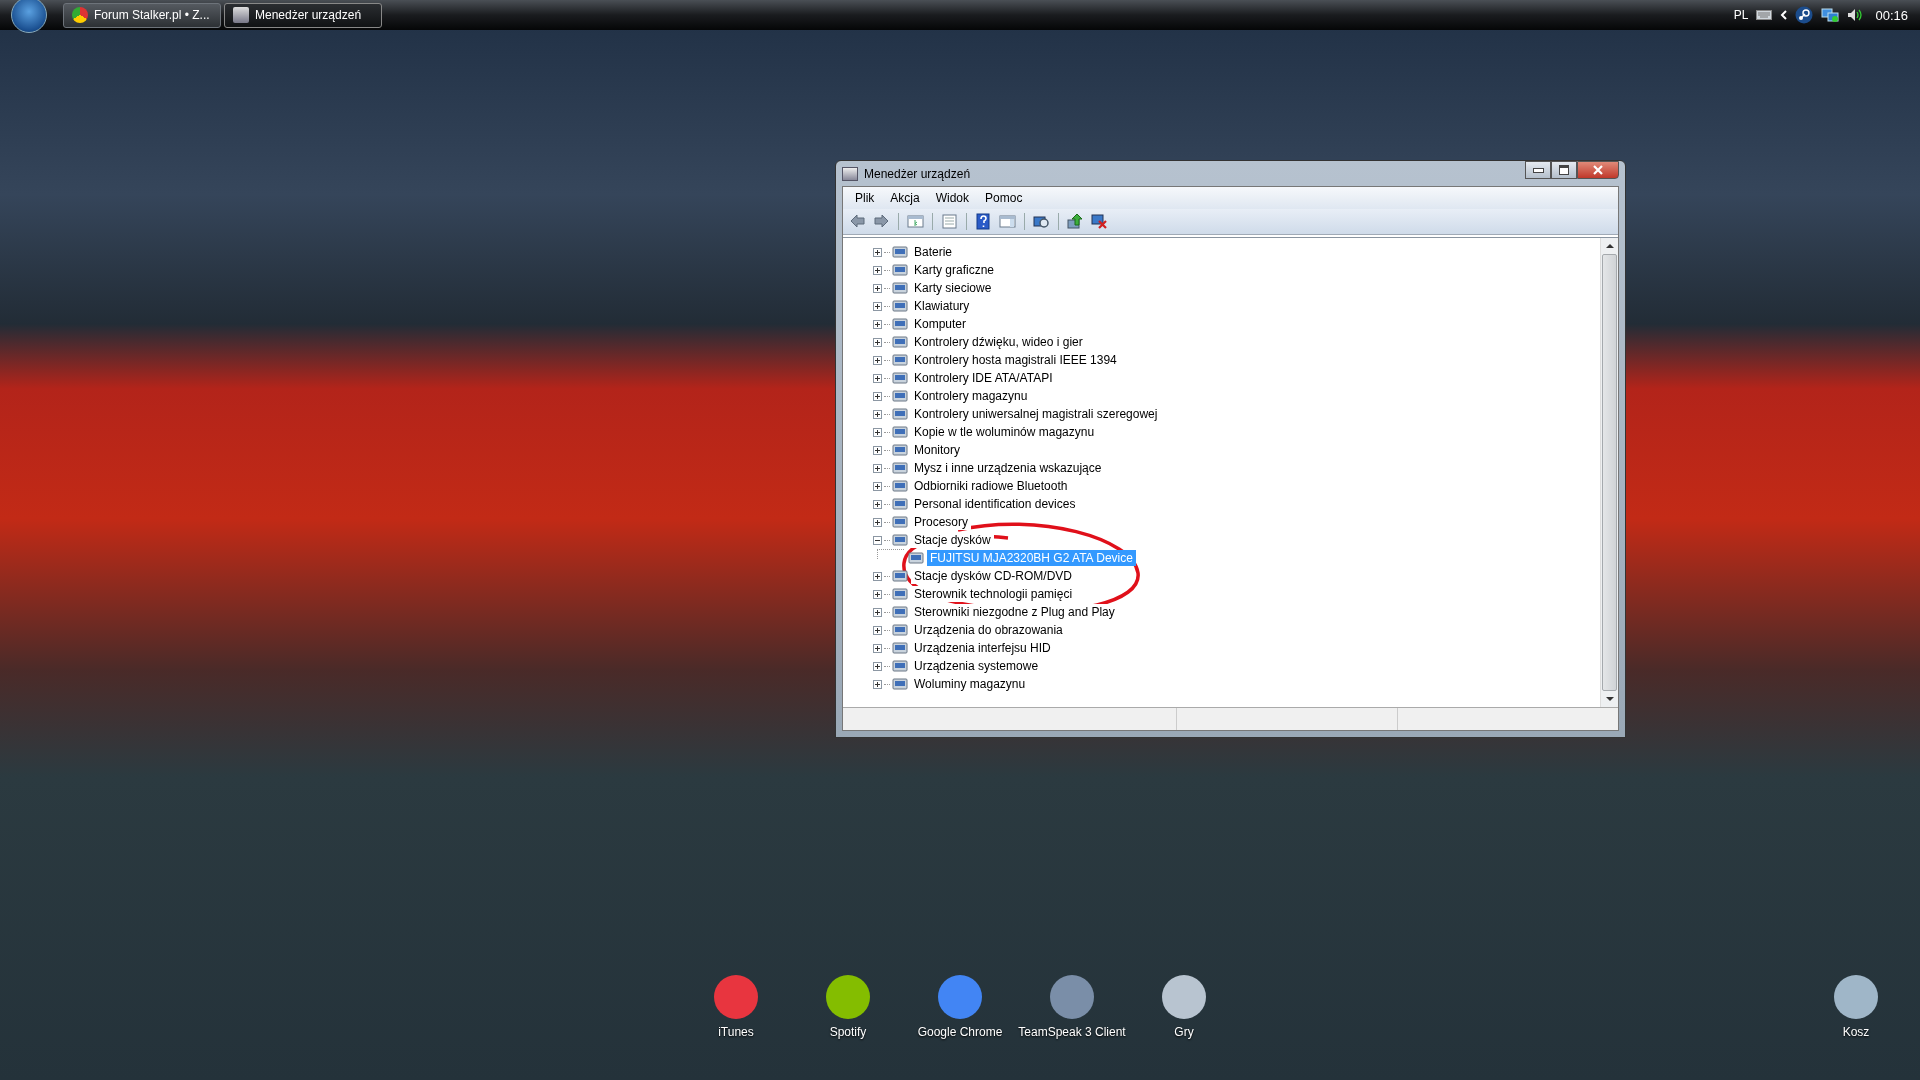 This screenshot has width=1920, height=1080. Describe the element at coordinates (952, 198) in the screenshot. I see `menu-item: Widok` at that location.